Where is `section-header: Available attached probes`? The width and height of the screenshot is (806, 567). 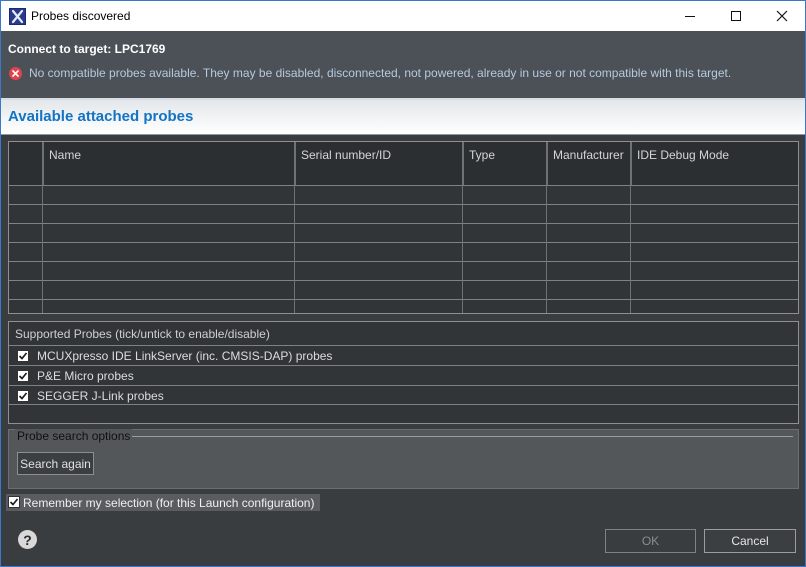 section-header: Available attached probes is located at coordinates (403, 117).